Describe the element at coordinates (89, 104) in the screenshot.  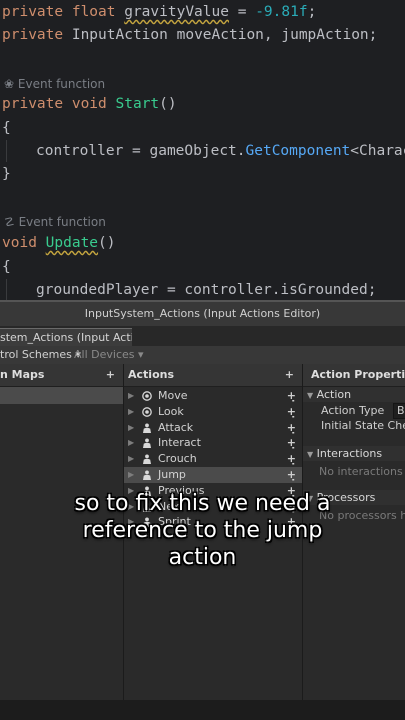
I see `code-line-start: private void Start()` at that location.